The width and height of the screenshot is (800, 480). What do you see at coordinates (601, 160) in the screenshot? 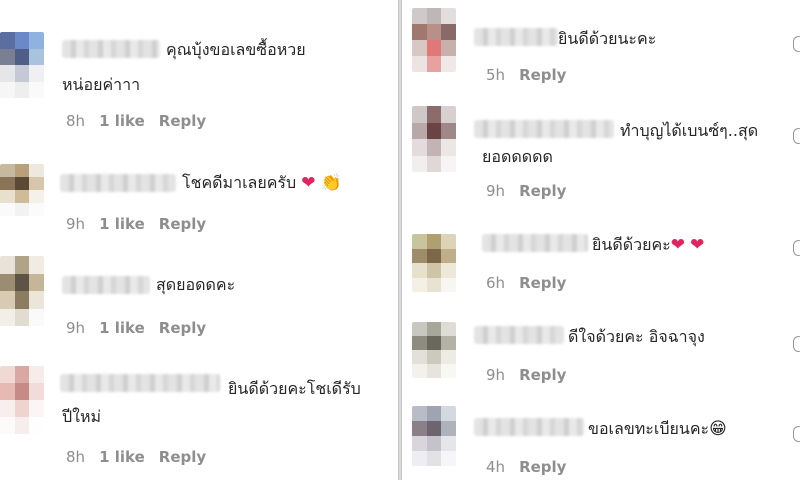
I see `comment-item: ทำบุญได้เบนซ์ๆ..สุด ยอดดดดด 9h Reply` at bounding box center [601, 160].